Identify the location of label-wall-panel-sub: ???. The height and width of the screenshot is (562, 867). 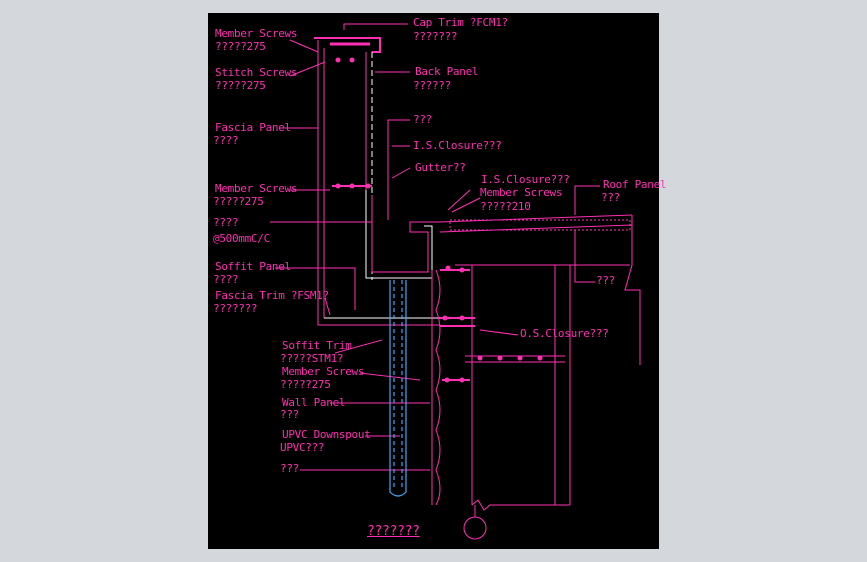
(289, 414).